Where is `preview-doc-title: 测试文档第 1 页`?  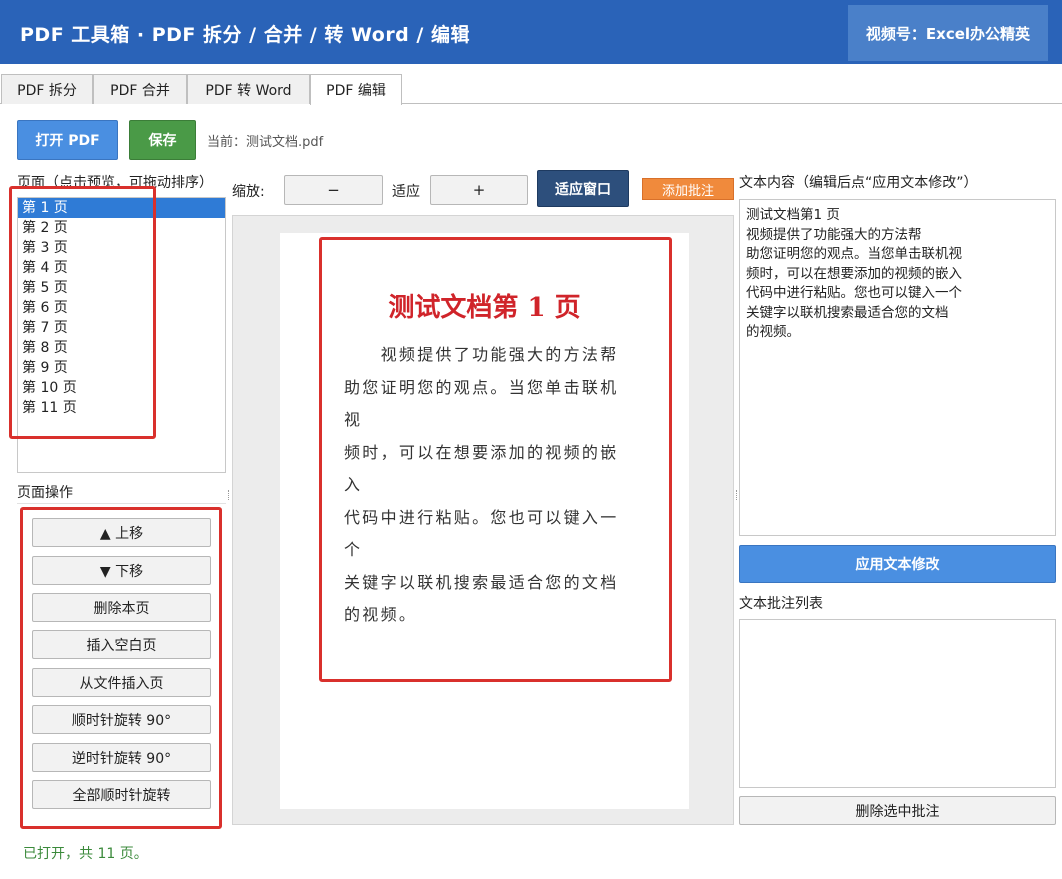 preview-doc-title: 测试文档第 1 页 is located at coordinates (484, 308).